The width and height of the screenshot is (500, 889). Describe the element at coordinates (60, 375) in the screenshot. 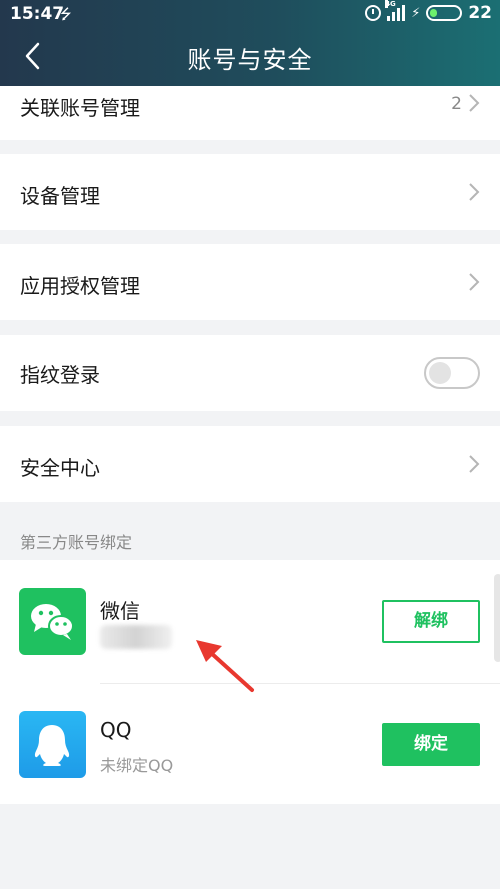

I see `row-label-fingerprint-login: 指纹登录` at that location.